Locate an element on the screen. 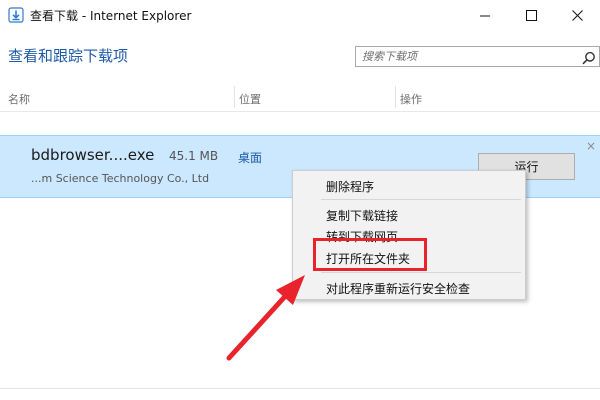  file-name: bdbrowser....exe is located at coordinates (93, 155).